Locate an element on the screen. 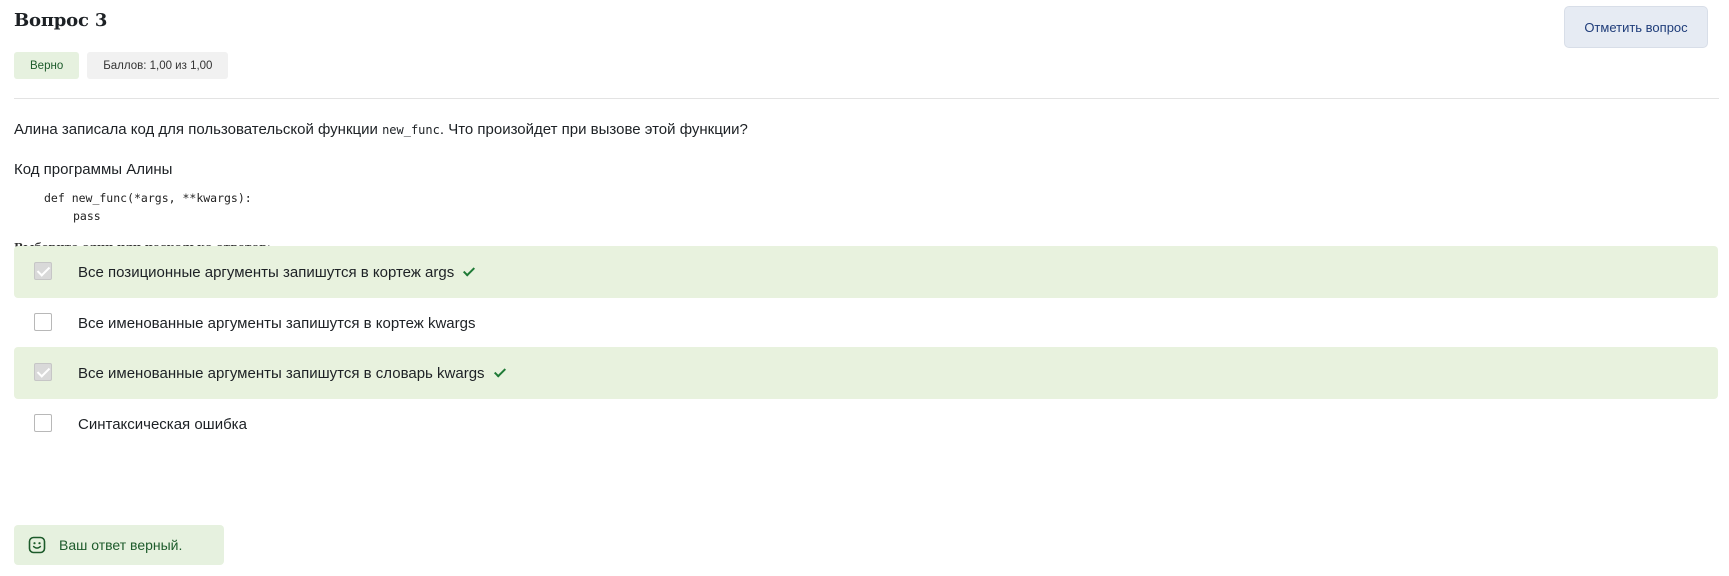 The height and width of the screenshot is (576, 1729). code-line-2: pass is located at coordinates (87, 216).